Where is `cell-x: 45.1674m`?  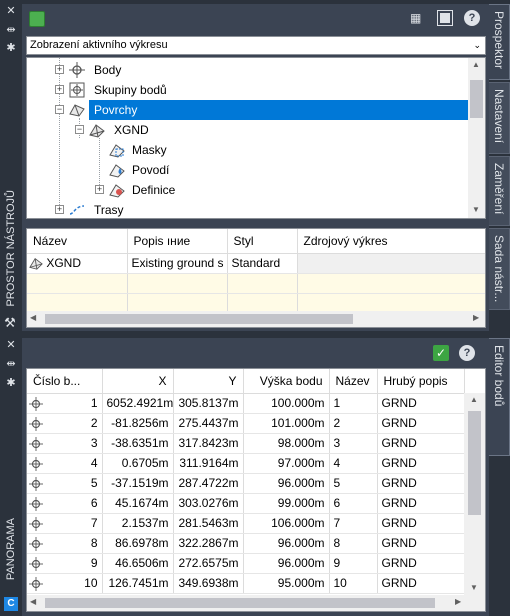
cell-x: 45.1674m is located at coordinates (138, 503).